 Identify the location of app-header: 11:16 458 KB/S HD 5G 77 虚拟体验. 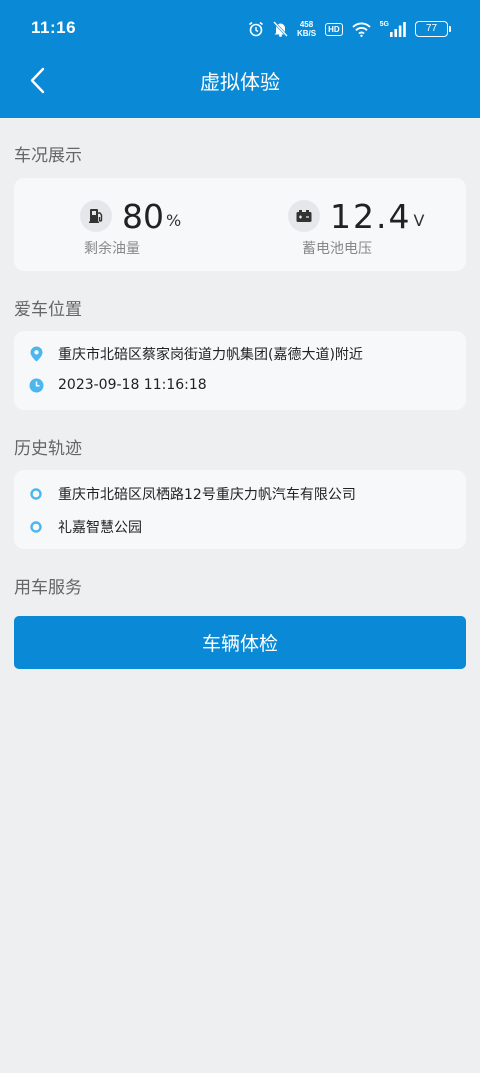
(240, 59).